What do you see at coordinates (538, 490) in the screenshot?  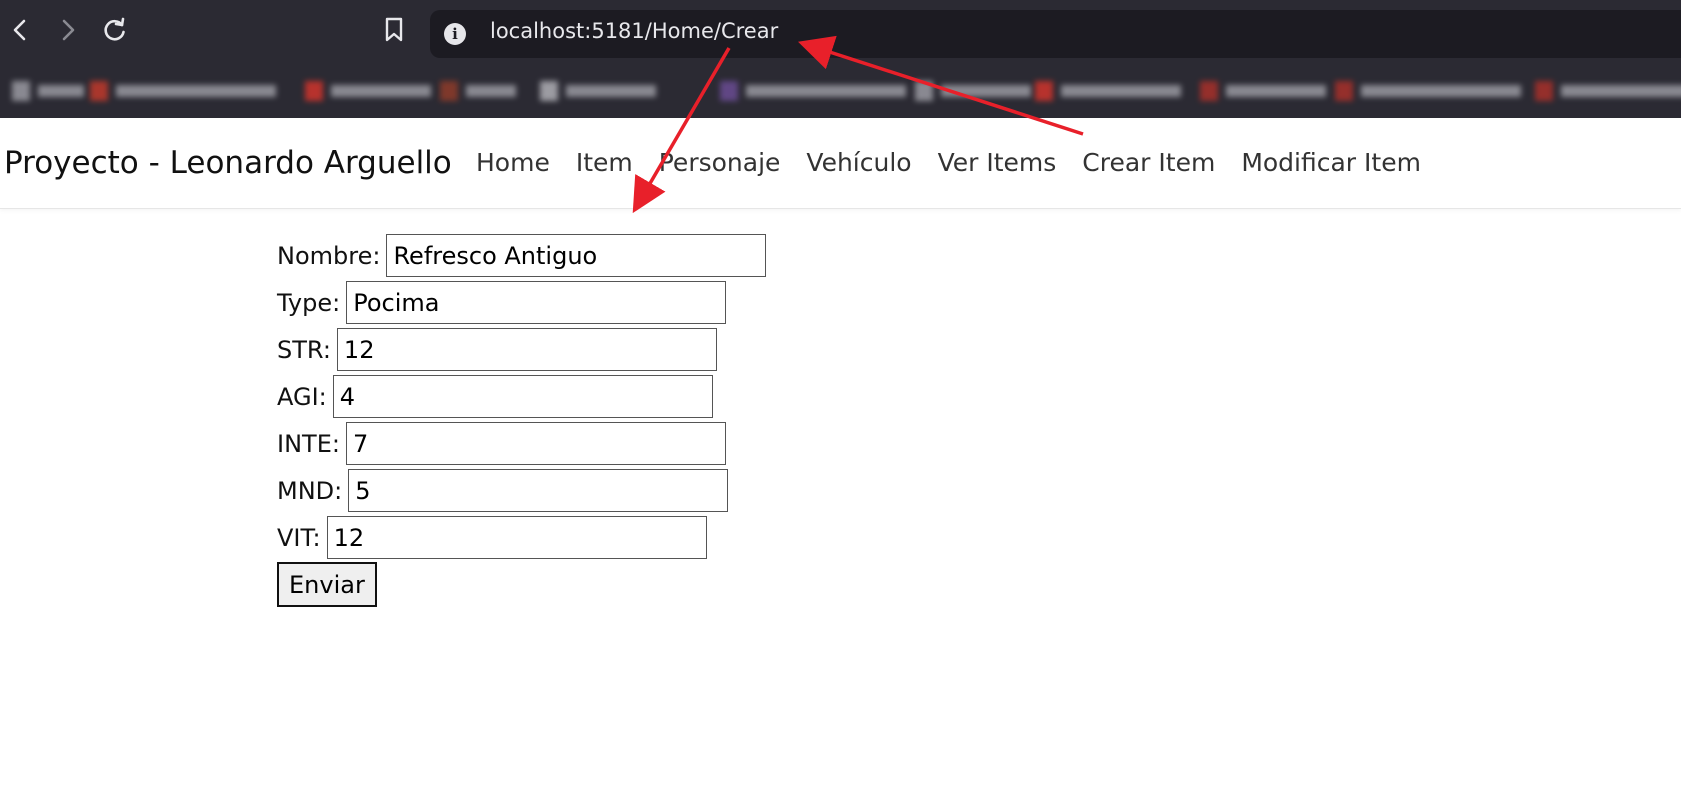 I see `mnd-input` at bounding box center [538, 490].